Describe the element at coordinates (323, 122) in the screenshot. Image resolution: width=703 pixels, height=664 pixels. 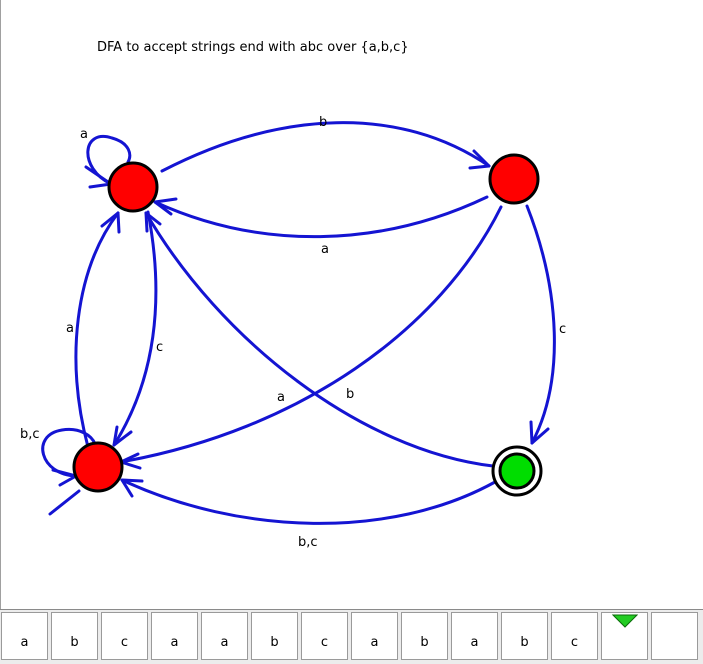
I see `label-q0-q1: b` at that location.